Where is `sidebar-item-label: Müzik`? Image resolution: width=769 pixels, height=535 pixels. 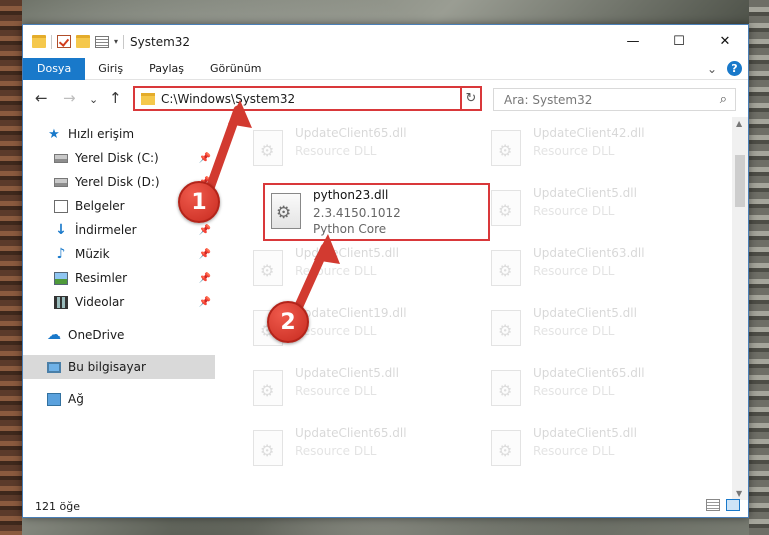 sidebar-item-label: Müzik is located at coordinates (92, 254).